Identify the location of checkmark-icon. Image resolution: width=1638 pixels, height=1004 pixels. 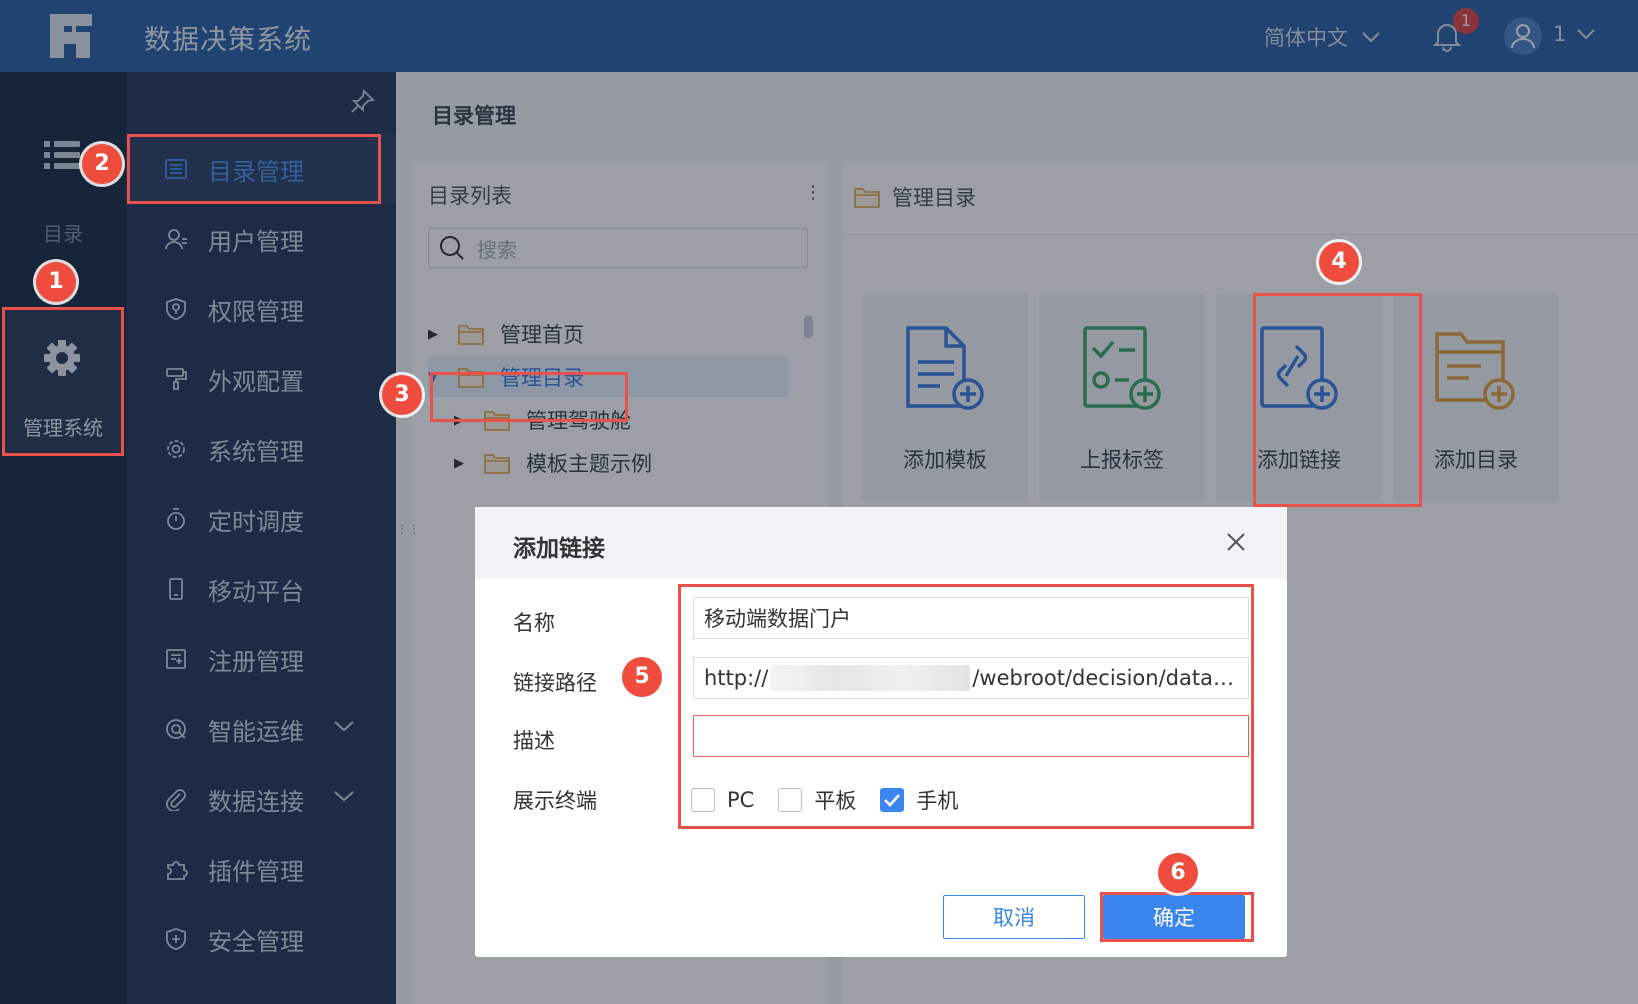
(892, 800).